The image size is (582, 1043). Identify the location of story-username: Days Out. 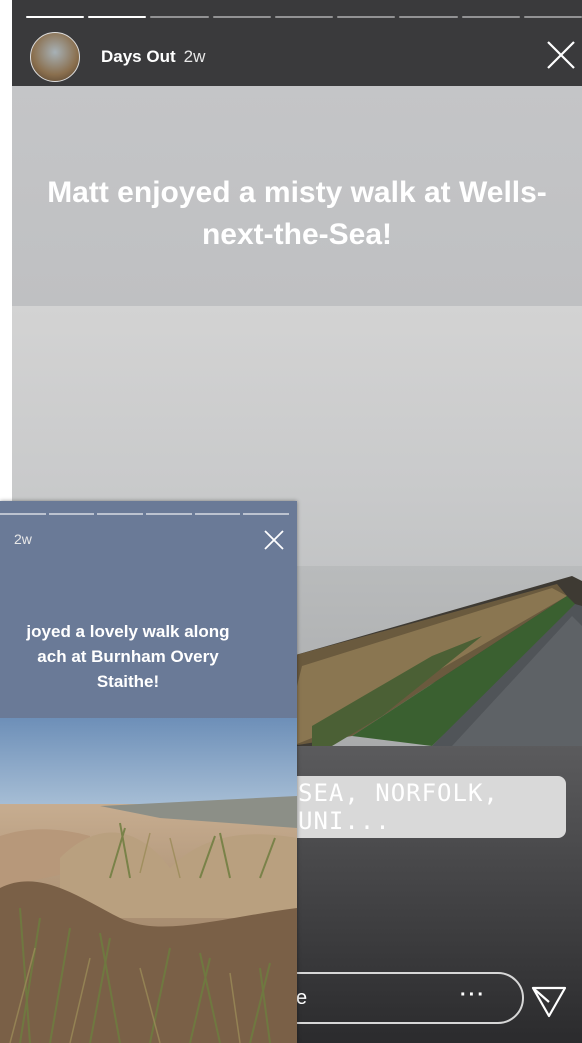
(138, 57).